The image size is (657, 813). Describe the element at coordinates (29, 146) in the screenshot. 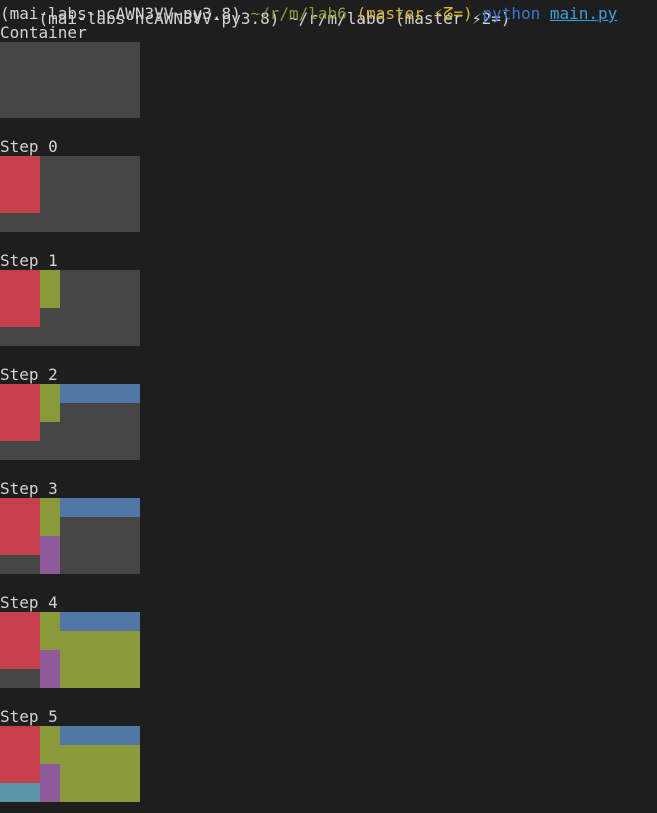

I see `section-label-step-0: Step 0` at that location.